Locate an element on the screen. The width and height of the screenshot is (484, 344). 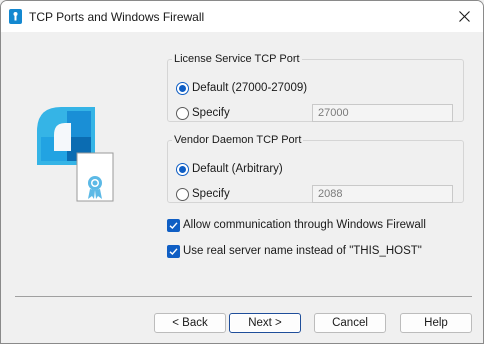
window-title: TCP Ports and Windows Firewall is located at coordinates (117, 17).